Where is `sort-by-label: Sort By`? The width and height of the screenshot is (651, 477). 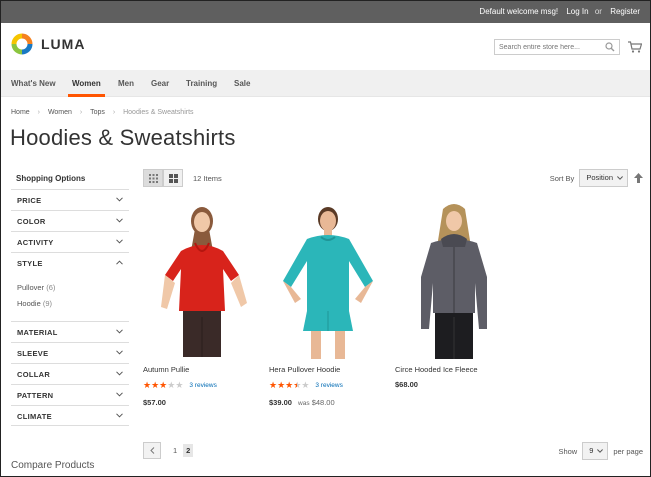 sort-by-label: Sort By is located at coordinates (562, 178).